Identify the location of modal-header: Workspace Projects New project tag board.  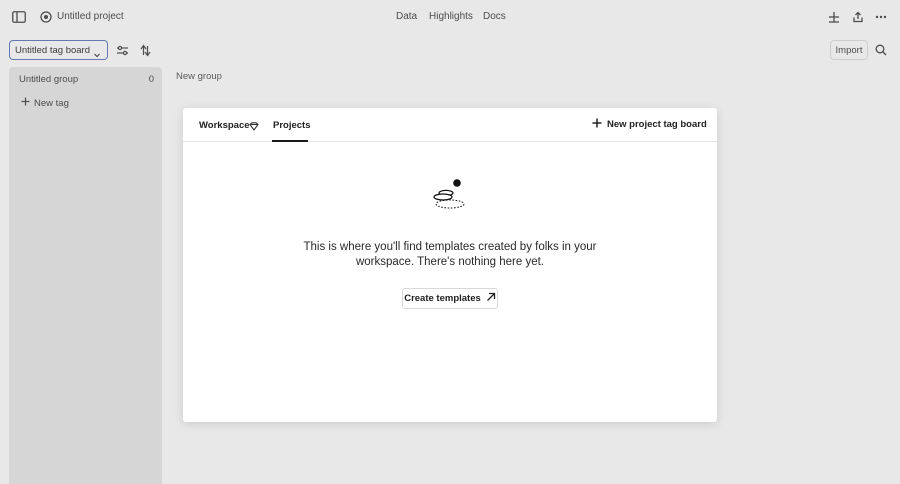
(450, 125).